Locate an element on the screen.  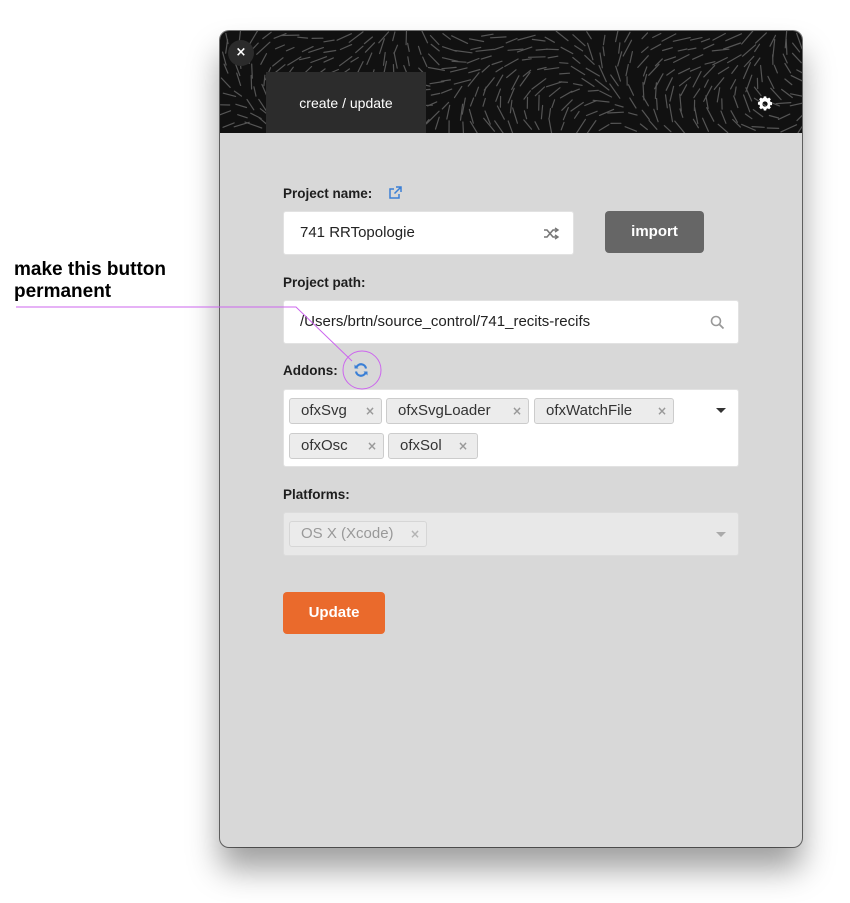
import-button: import is located at coordinates (654, 232).